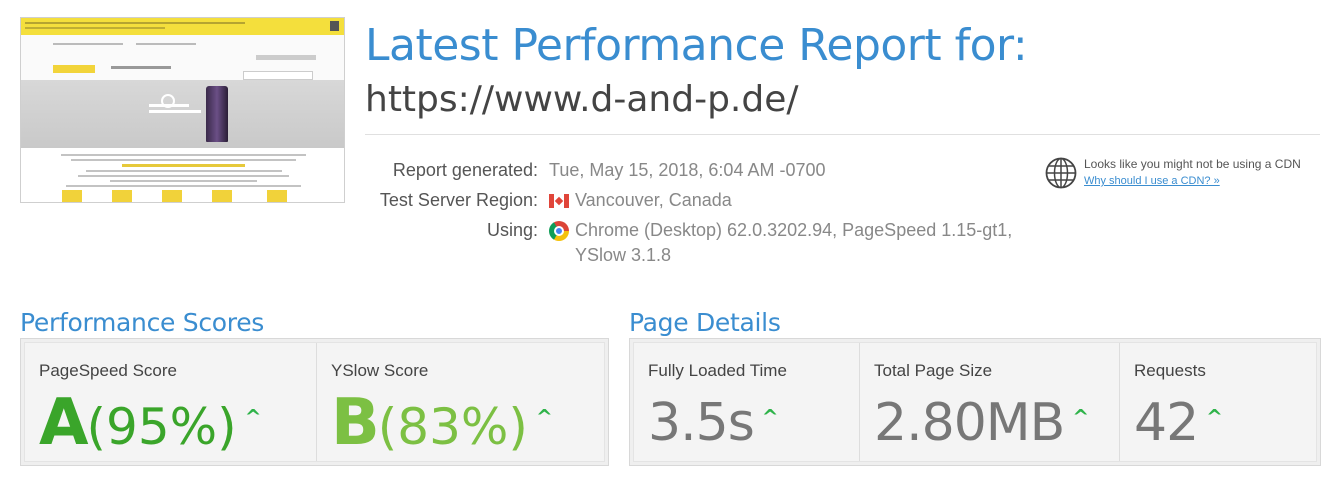 The image size is (1343, 487). Describe the element at coordinates (582, 99) in the screenshot. I see `report-url: https://www.d-and-p.de/` at that location.